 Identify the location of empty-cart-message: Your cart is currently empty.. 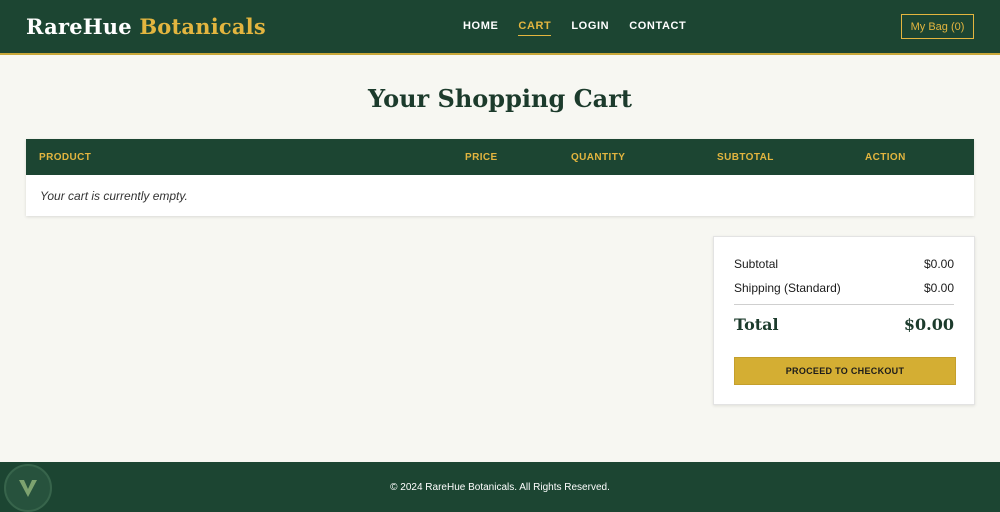
(114, 196).